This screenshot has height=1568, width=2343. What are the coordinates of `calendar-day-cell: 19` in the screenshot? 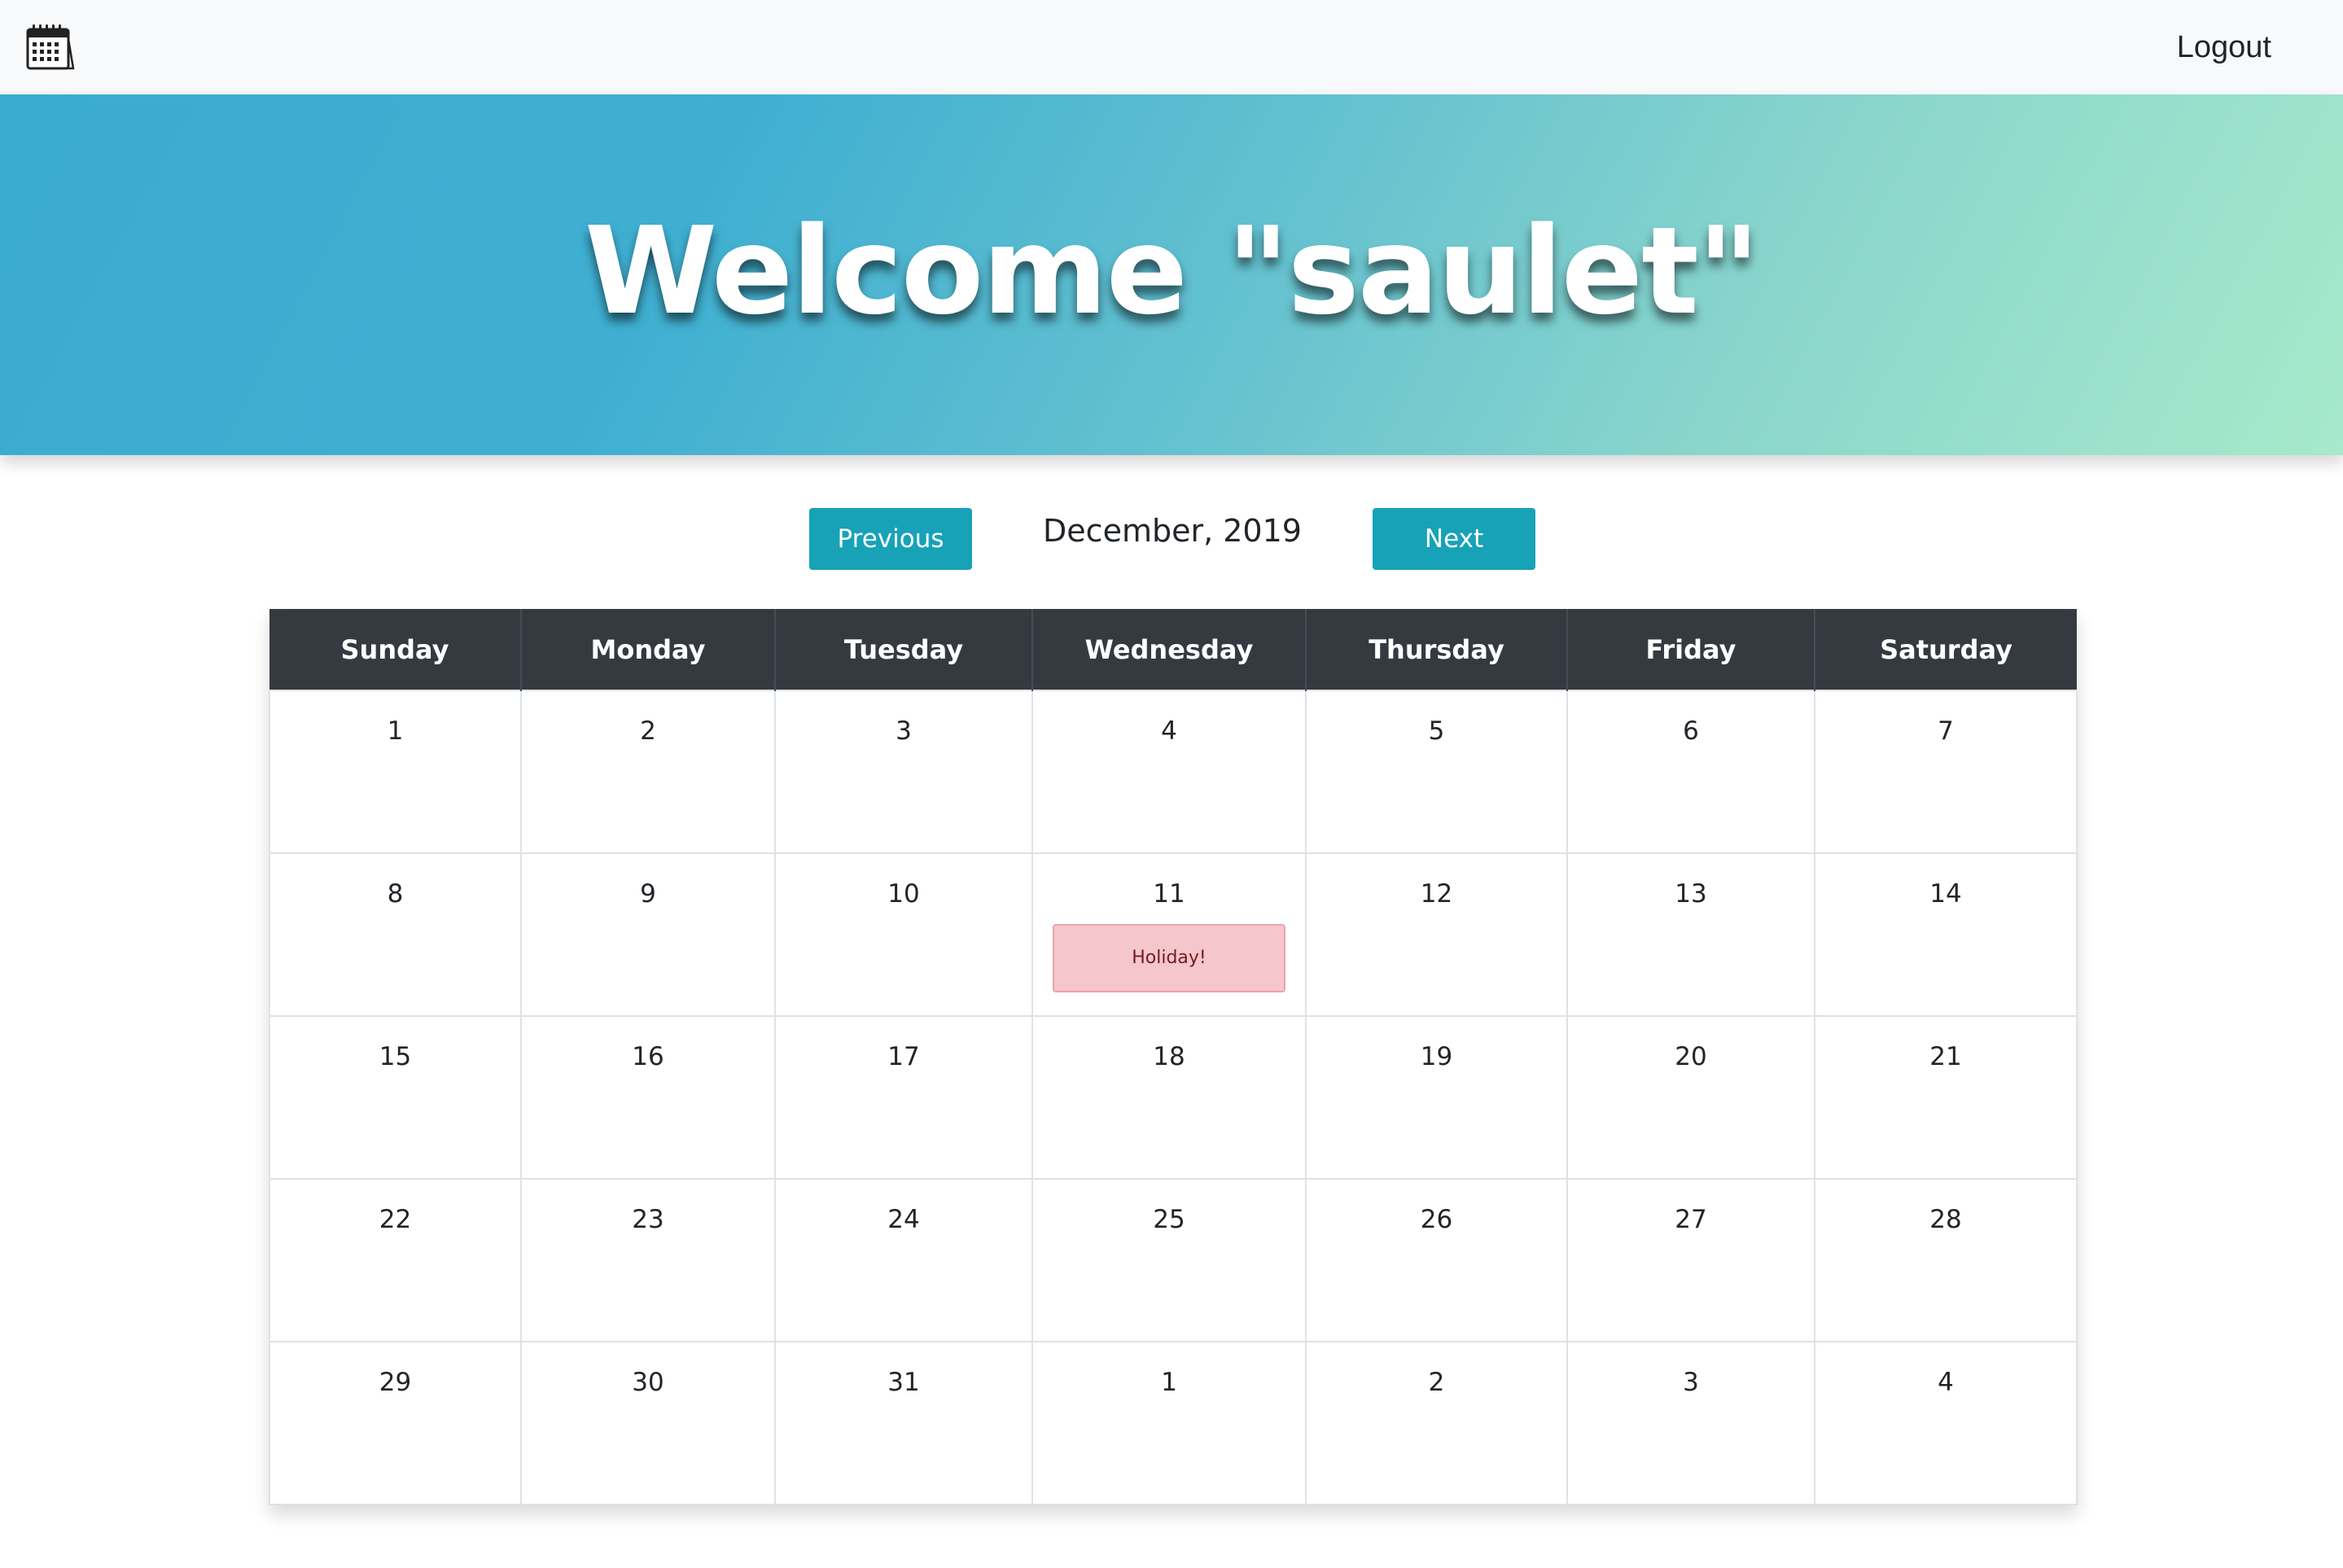 It's located at (1436, 1097).